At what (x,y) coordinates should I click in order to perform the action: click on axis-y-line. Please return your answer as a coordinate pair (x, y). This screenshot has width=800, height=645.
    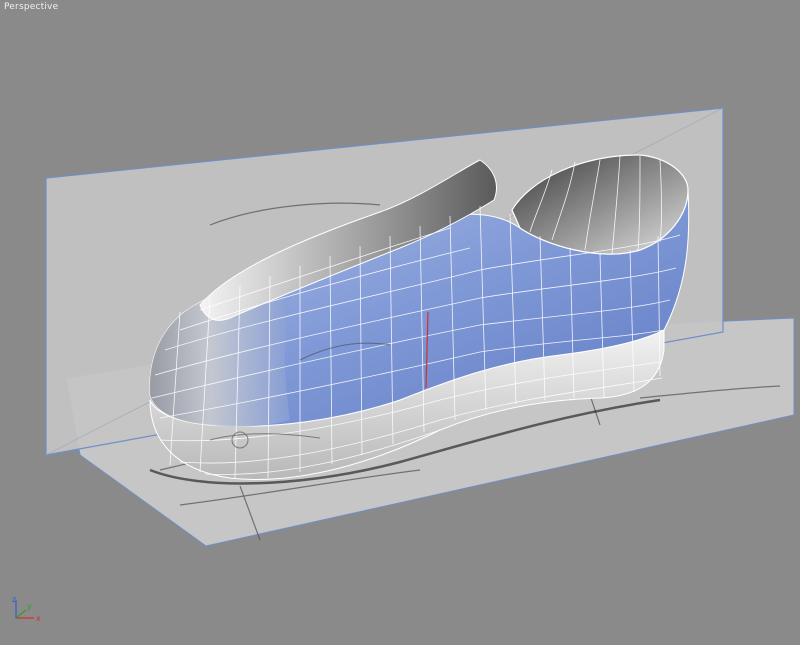
    Looking at the image, I should click on (21, 614).